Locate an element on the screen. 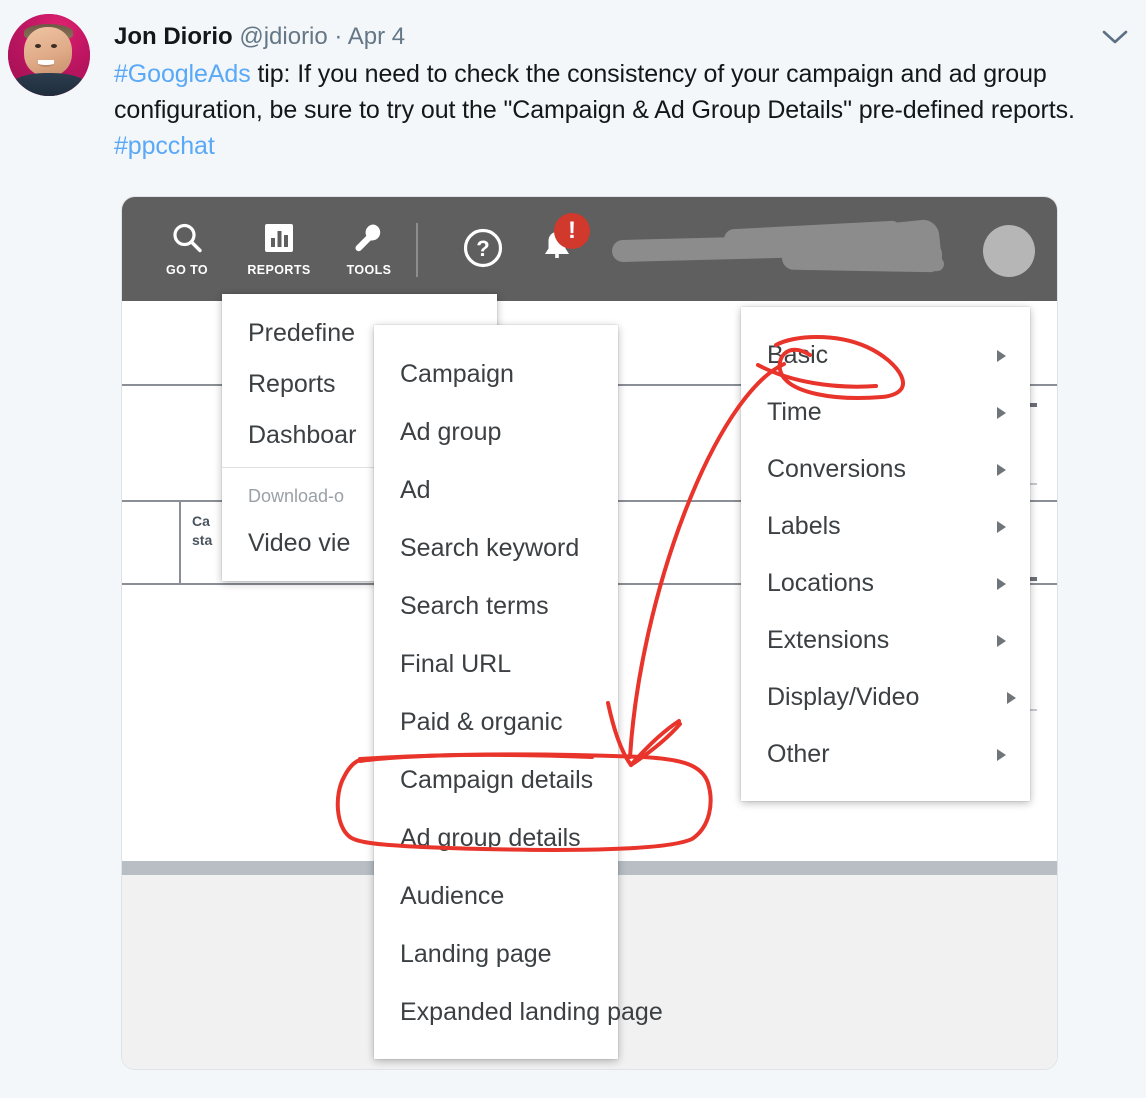 The image size is (1146, 1098). menu-item-label: Ad is located at coordinates (415, 489).